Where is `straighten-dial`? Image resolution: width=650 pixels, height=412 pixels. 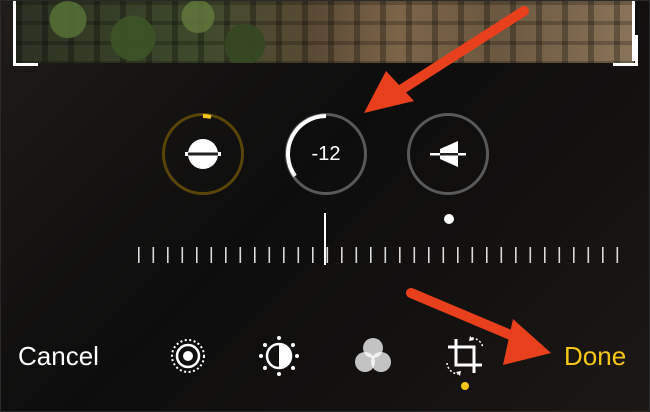
straighten-dial is located at coordinates (203, 154).